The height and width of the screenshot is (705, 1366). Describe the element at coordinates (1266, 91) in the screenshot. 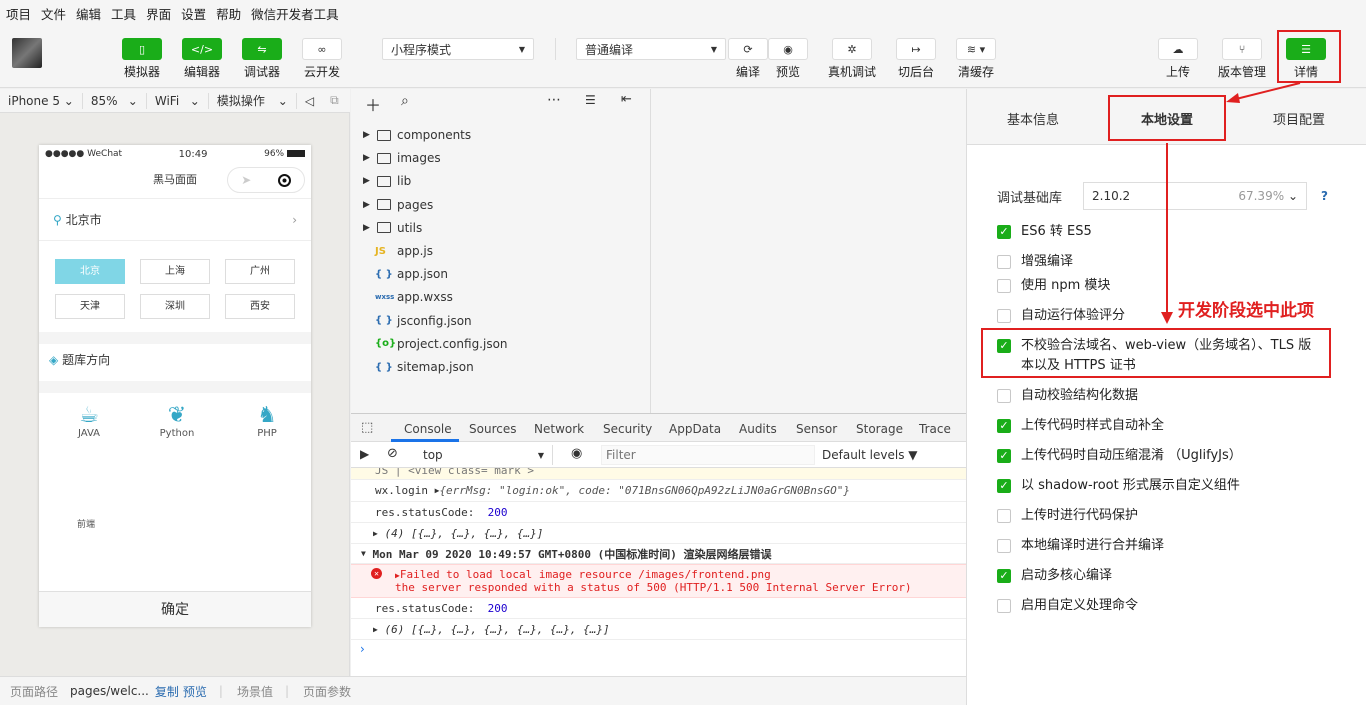

I see `arrow-line-top` at that location.